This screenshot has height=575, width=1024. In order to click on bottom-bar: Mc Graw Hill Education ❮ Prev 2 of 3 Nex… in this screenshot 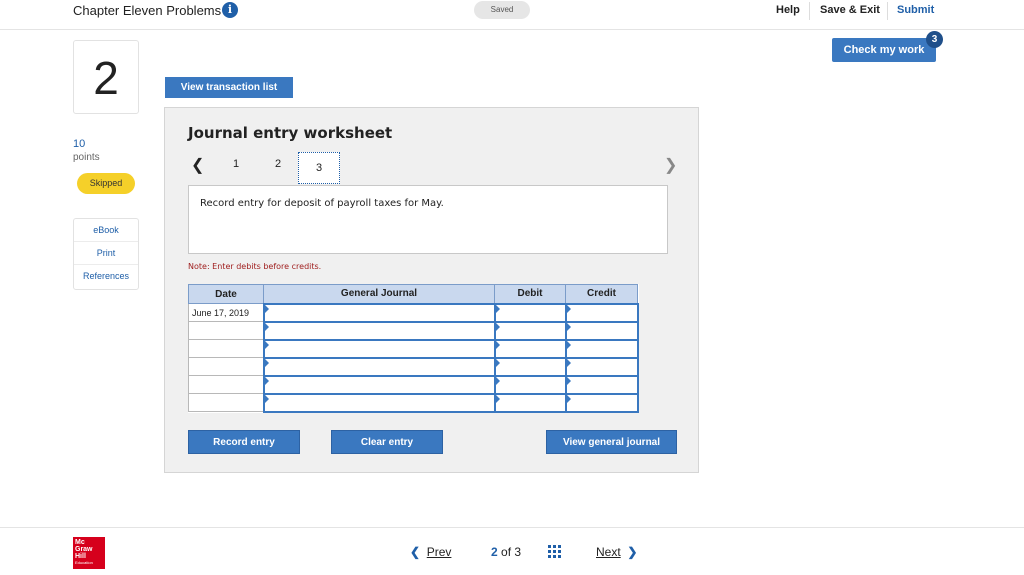, I will do `click(512, 551)`.